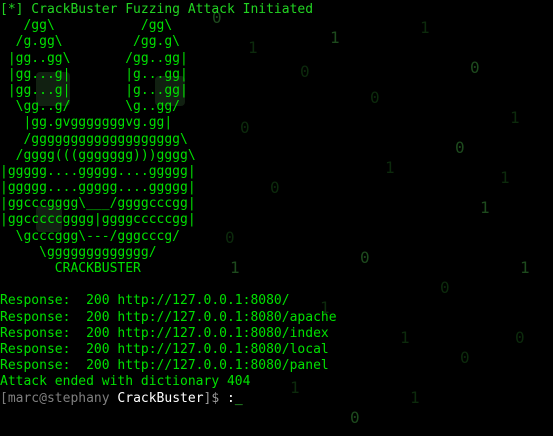 The height and width of the screenshot is (436, 553). Describe the element at coordinates (78, 398) in the screenshot. I see `prompt-host: stephany` at that location.